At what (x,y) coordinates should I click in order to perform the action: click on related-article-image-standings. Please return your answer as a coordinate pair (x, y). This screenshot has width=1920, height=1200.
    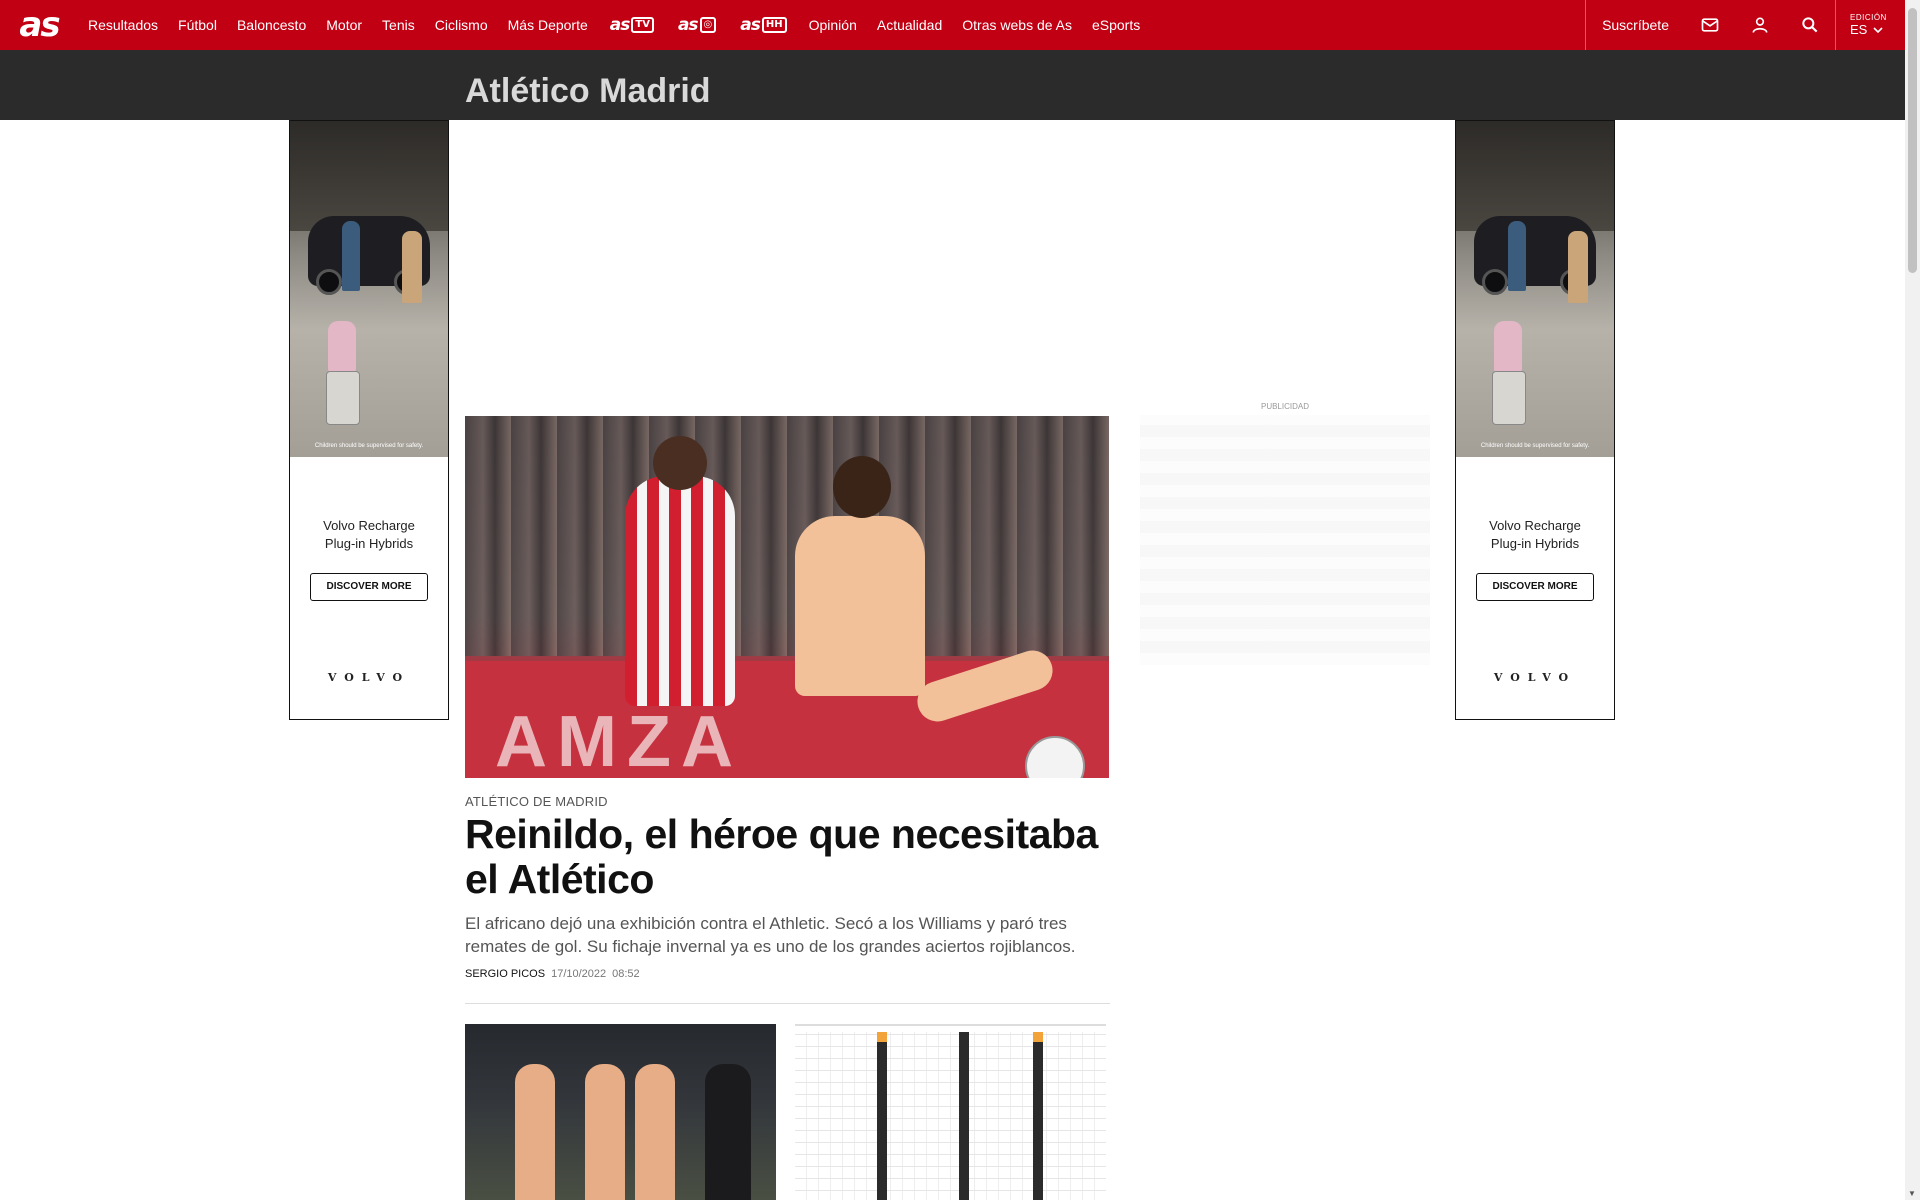
    Looking at the image, I should click on (950, 1112).